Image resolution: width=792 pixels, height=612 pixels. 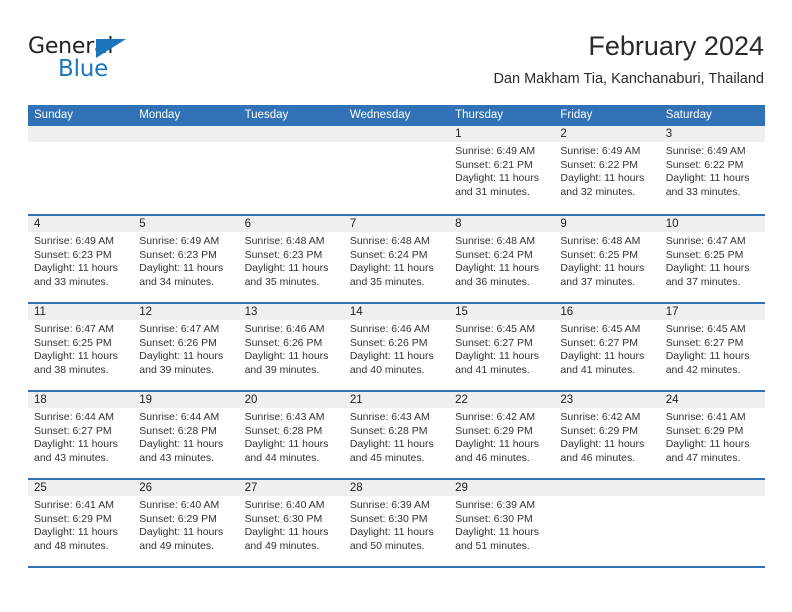 What do you see at coordinates (160, 115) in the screenshot?
I see `weekday-header-monday: Monday` at bounding box center [160, 115].